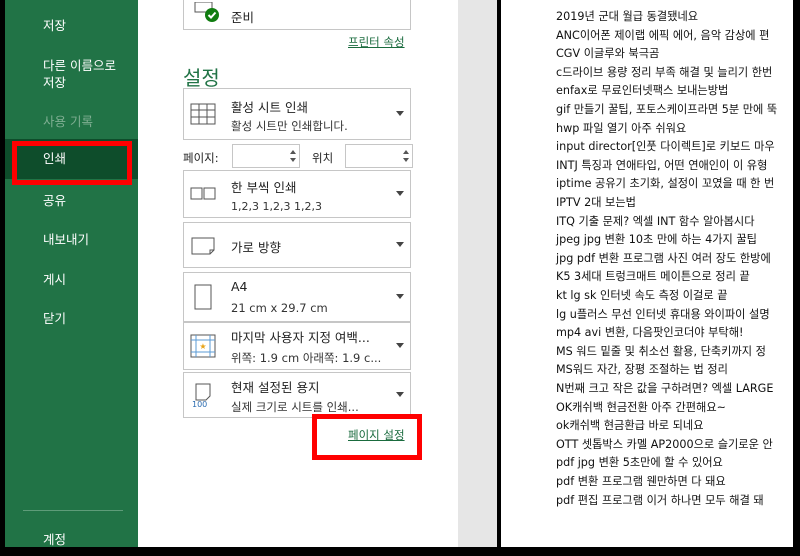 The width and height of the screenshot is (800, 556). I want to click on preview-line: CGV 이글루와 북극곰, so click(608, 54).